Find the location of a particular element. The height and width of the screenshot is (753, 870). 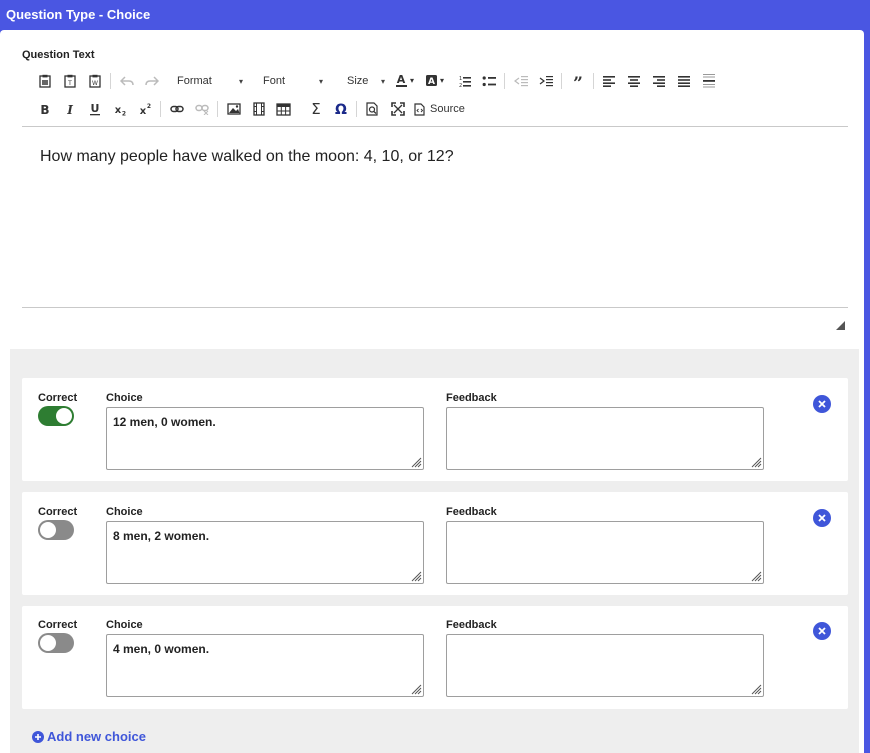

add-new-choice-label: Add new choice is located at coordinates (96, 736).